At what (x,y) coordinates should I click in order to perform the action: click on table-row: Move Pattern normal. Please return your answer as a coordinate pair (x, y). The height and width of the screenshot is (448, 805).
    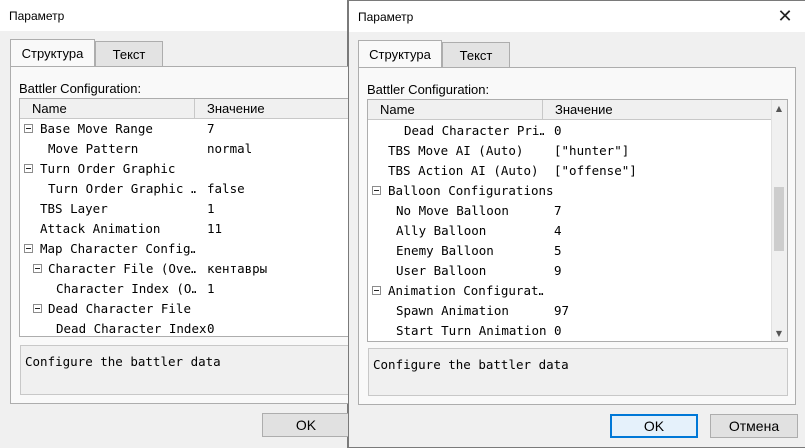
    Looking at the image, I should click on (185, 149).